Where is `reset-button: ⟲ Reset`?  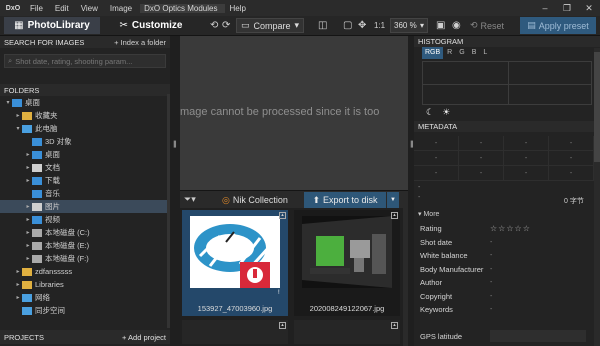 reset-button: ⟲ Reset is located at coordinates (493, 25).